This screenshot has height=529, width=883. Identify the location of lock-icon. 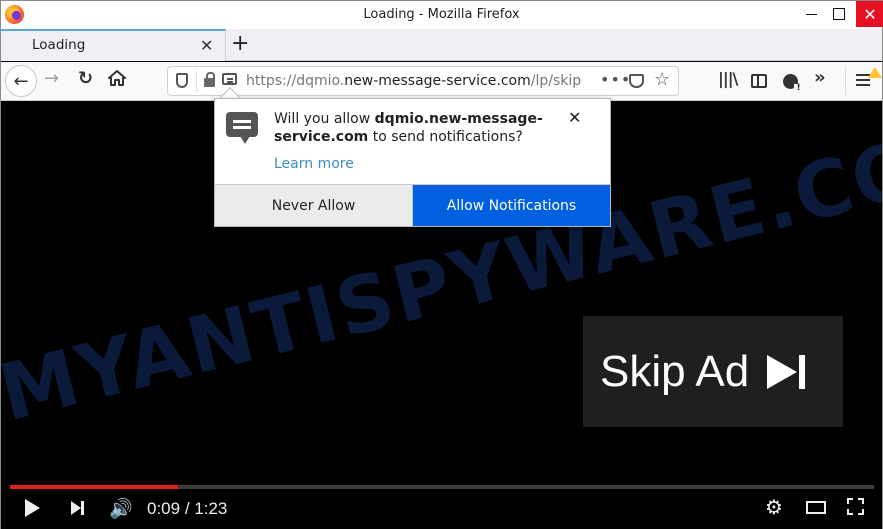
(209, 79).